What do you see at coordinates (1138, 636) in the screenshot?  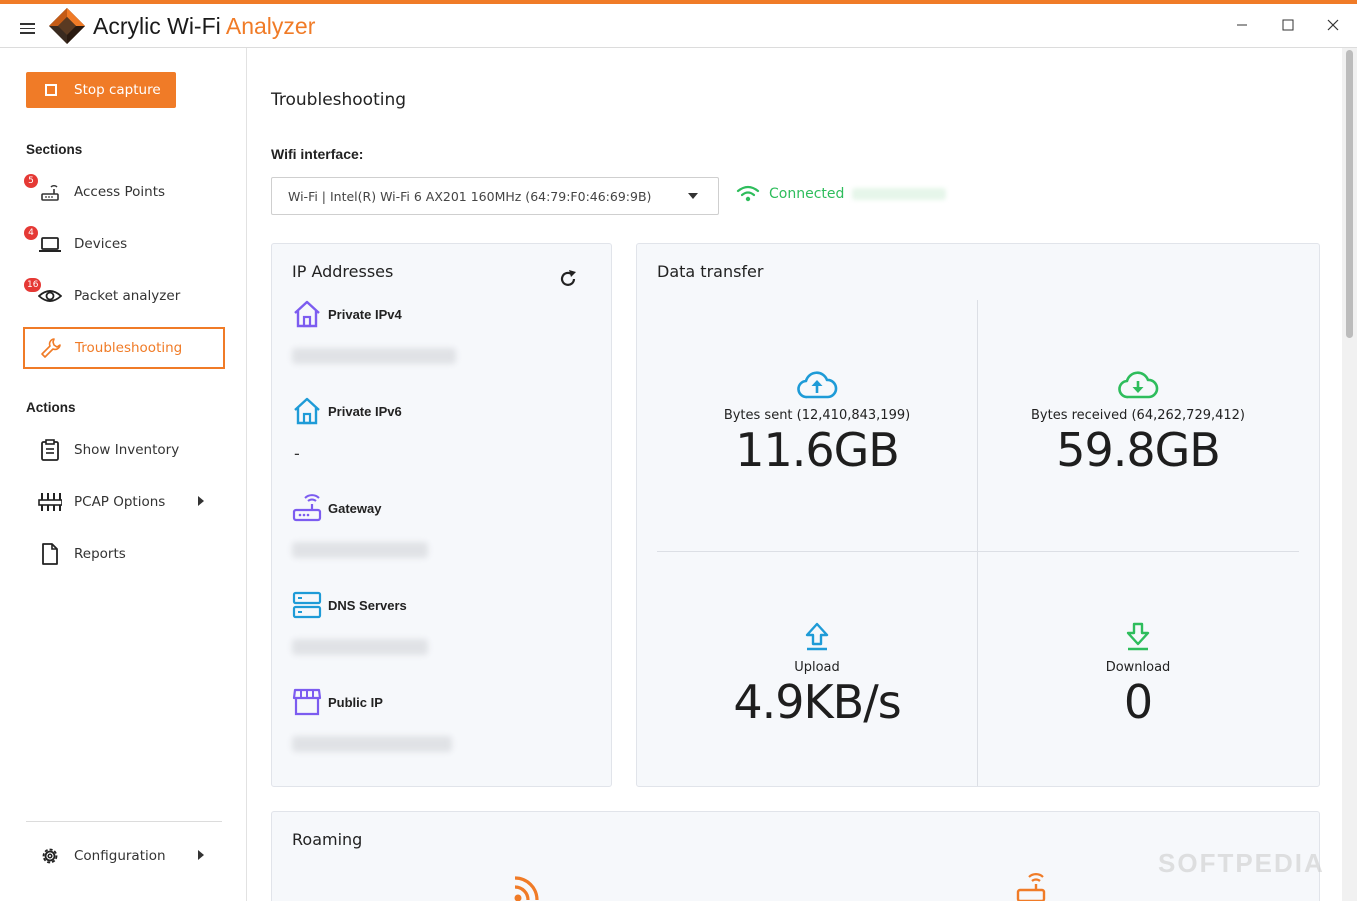 I see `download-arrow-icon` at bounding box center [1138, 636].